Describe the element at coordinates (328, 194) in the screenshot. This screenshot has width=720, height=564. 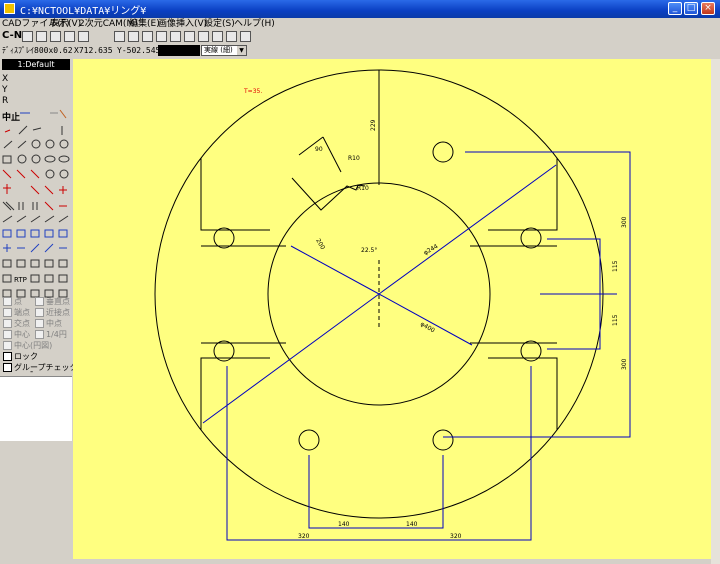
I see `keyway` at that location.